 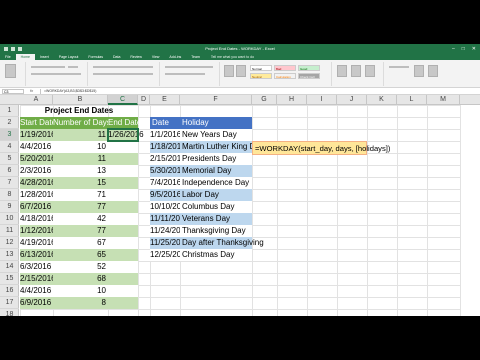 What do you see at coordinates (38, 183) in the screenshot?
I see `start-date-cell: 4/28/2016` at bounding box center [38, 183].